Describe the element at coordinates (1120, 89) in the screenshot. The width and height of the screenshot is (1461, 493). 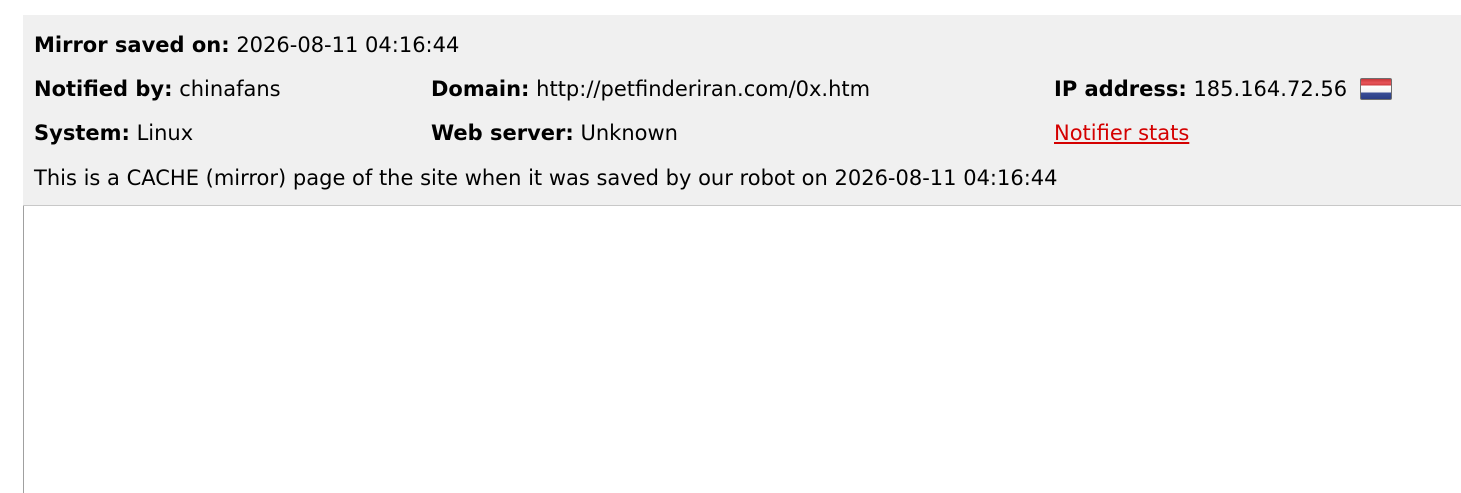
I see `ip-address-label: IP address:` at that location.